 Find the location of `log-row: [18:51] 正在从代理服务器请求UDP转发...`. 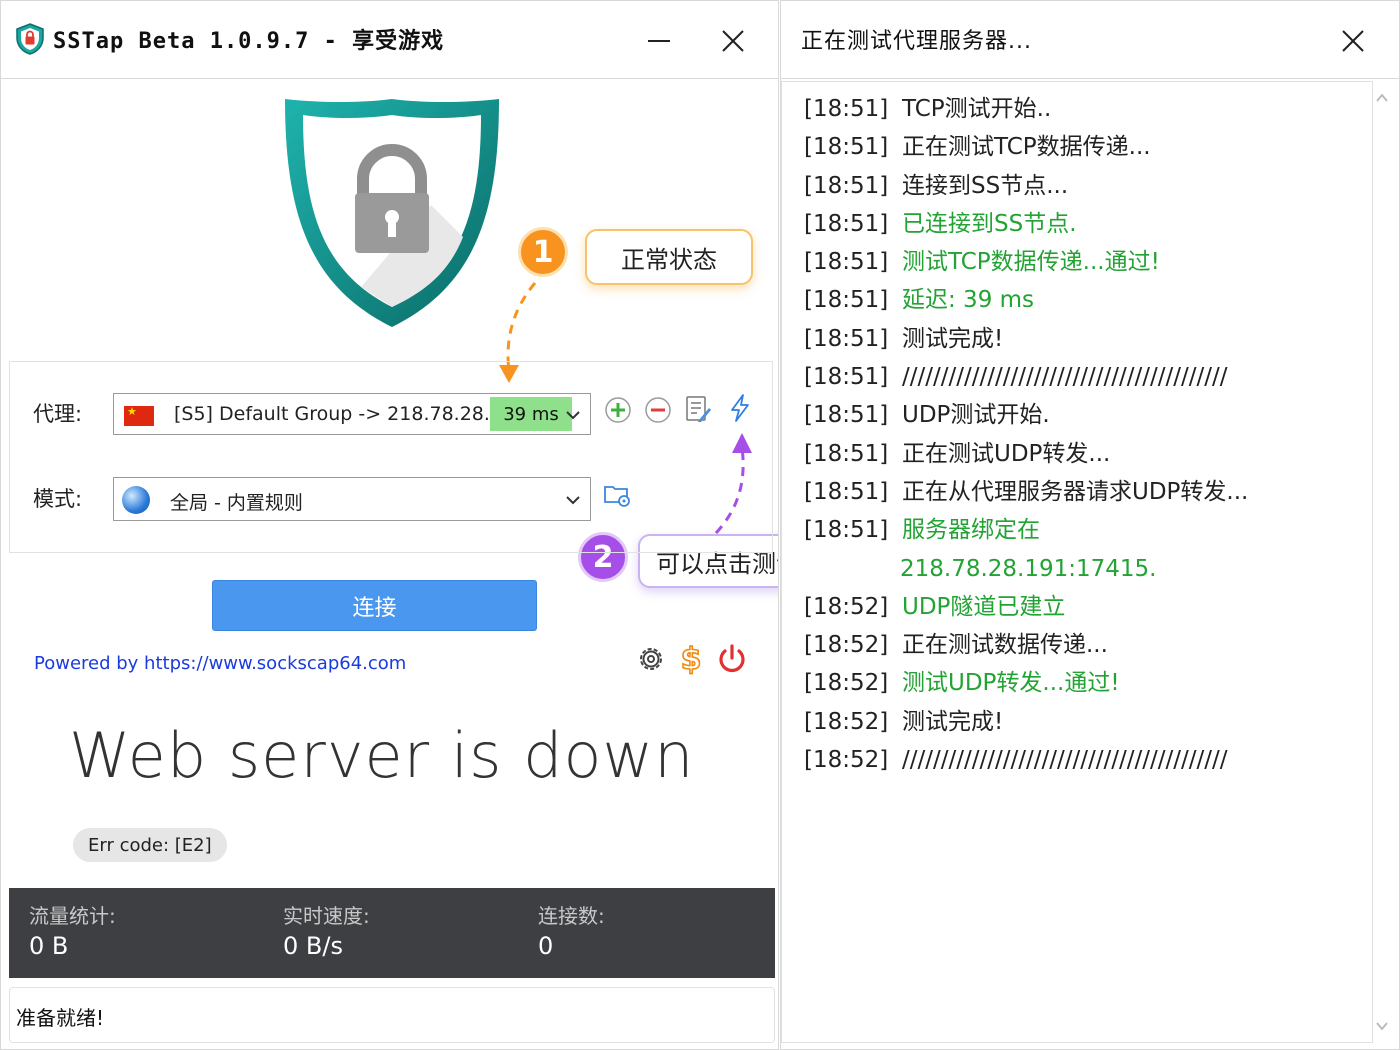

log-row: [18:51] 正在从代理服务器请求UDP转发... is located at coordinates (1026, 492).